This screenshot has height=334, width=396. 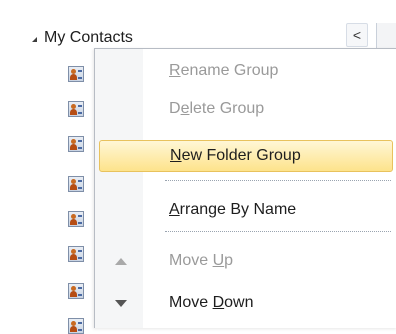 I want to click on menu-item-label: New Folder Group, so click(x=235, y=155).